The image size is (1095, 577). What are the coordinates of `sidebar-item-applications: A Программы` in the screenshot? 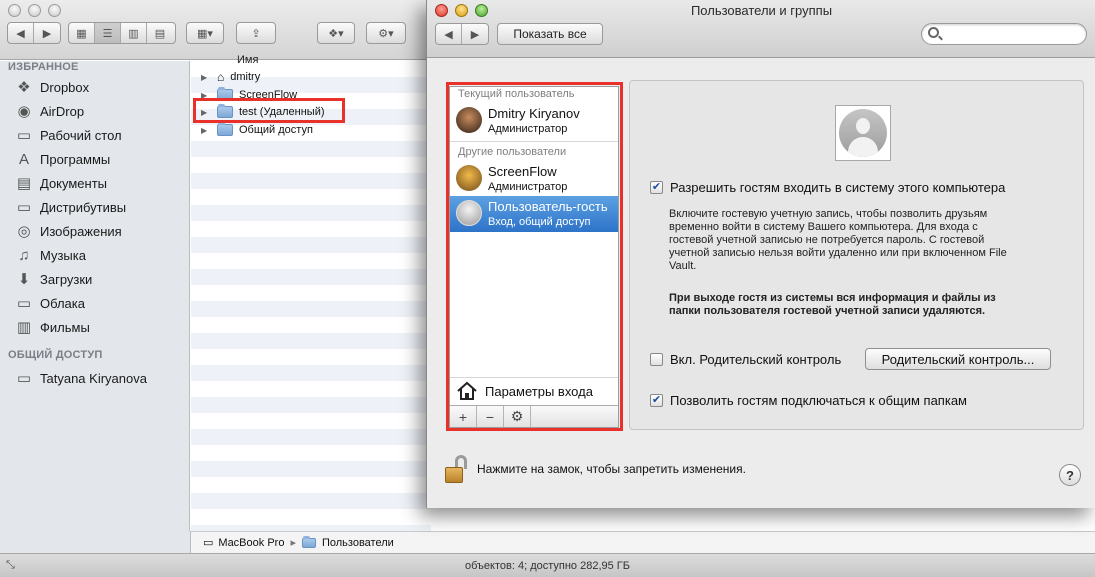 It's located at (62, 159).